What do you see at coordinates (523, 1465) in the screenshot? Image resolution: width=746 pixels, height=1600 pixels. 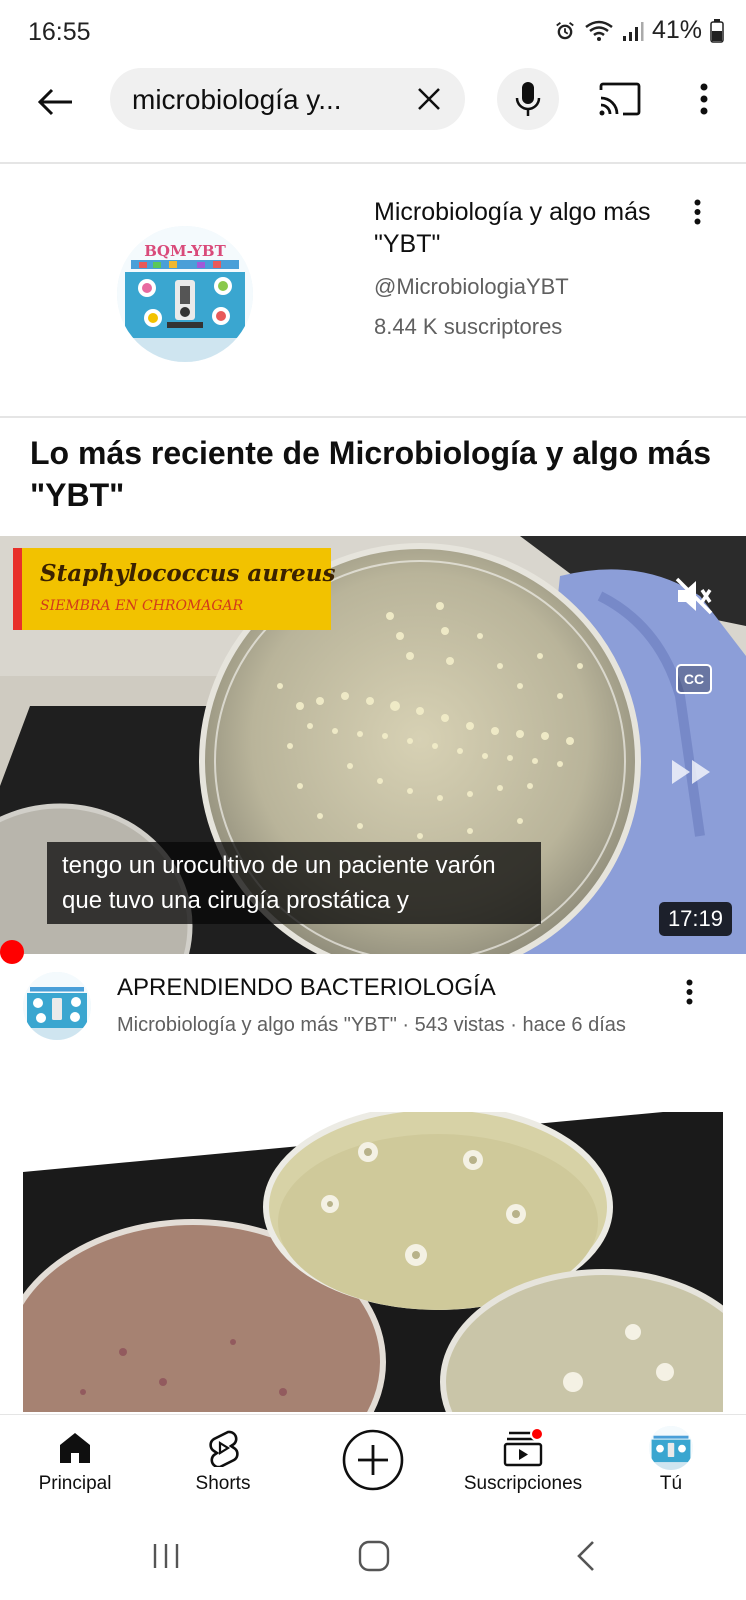 I see `nav-item-subscriptions: Suscripciones` at bounding box center [523, 1465].